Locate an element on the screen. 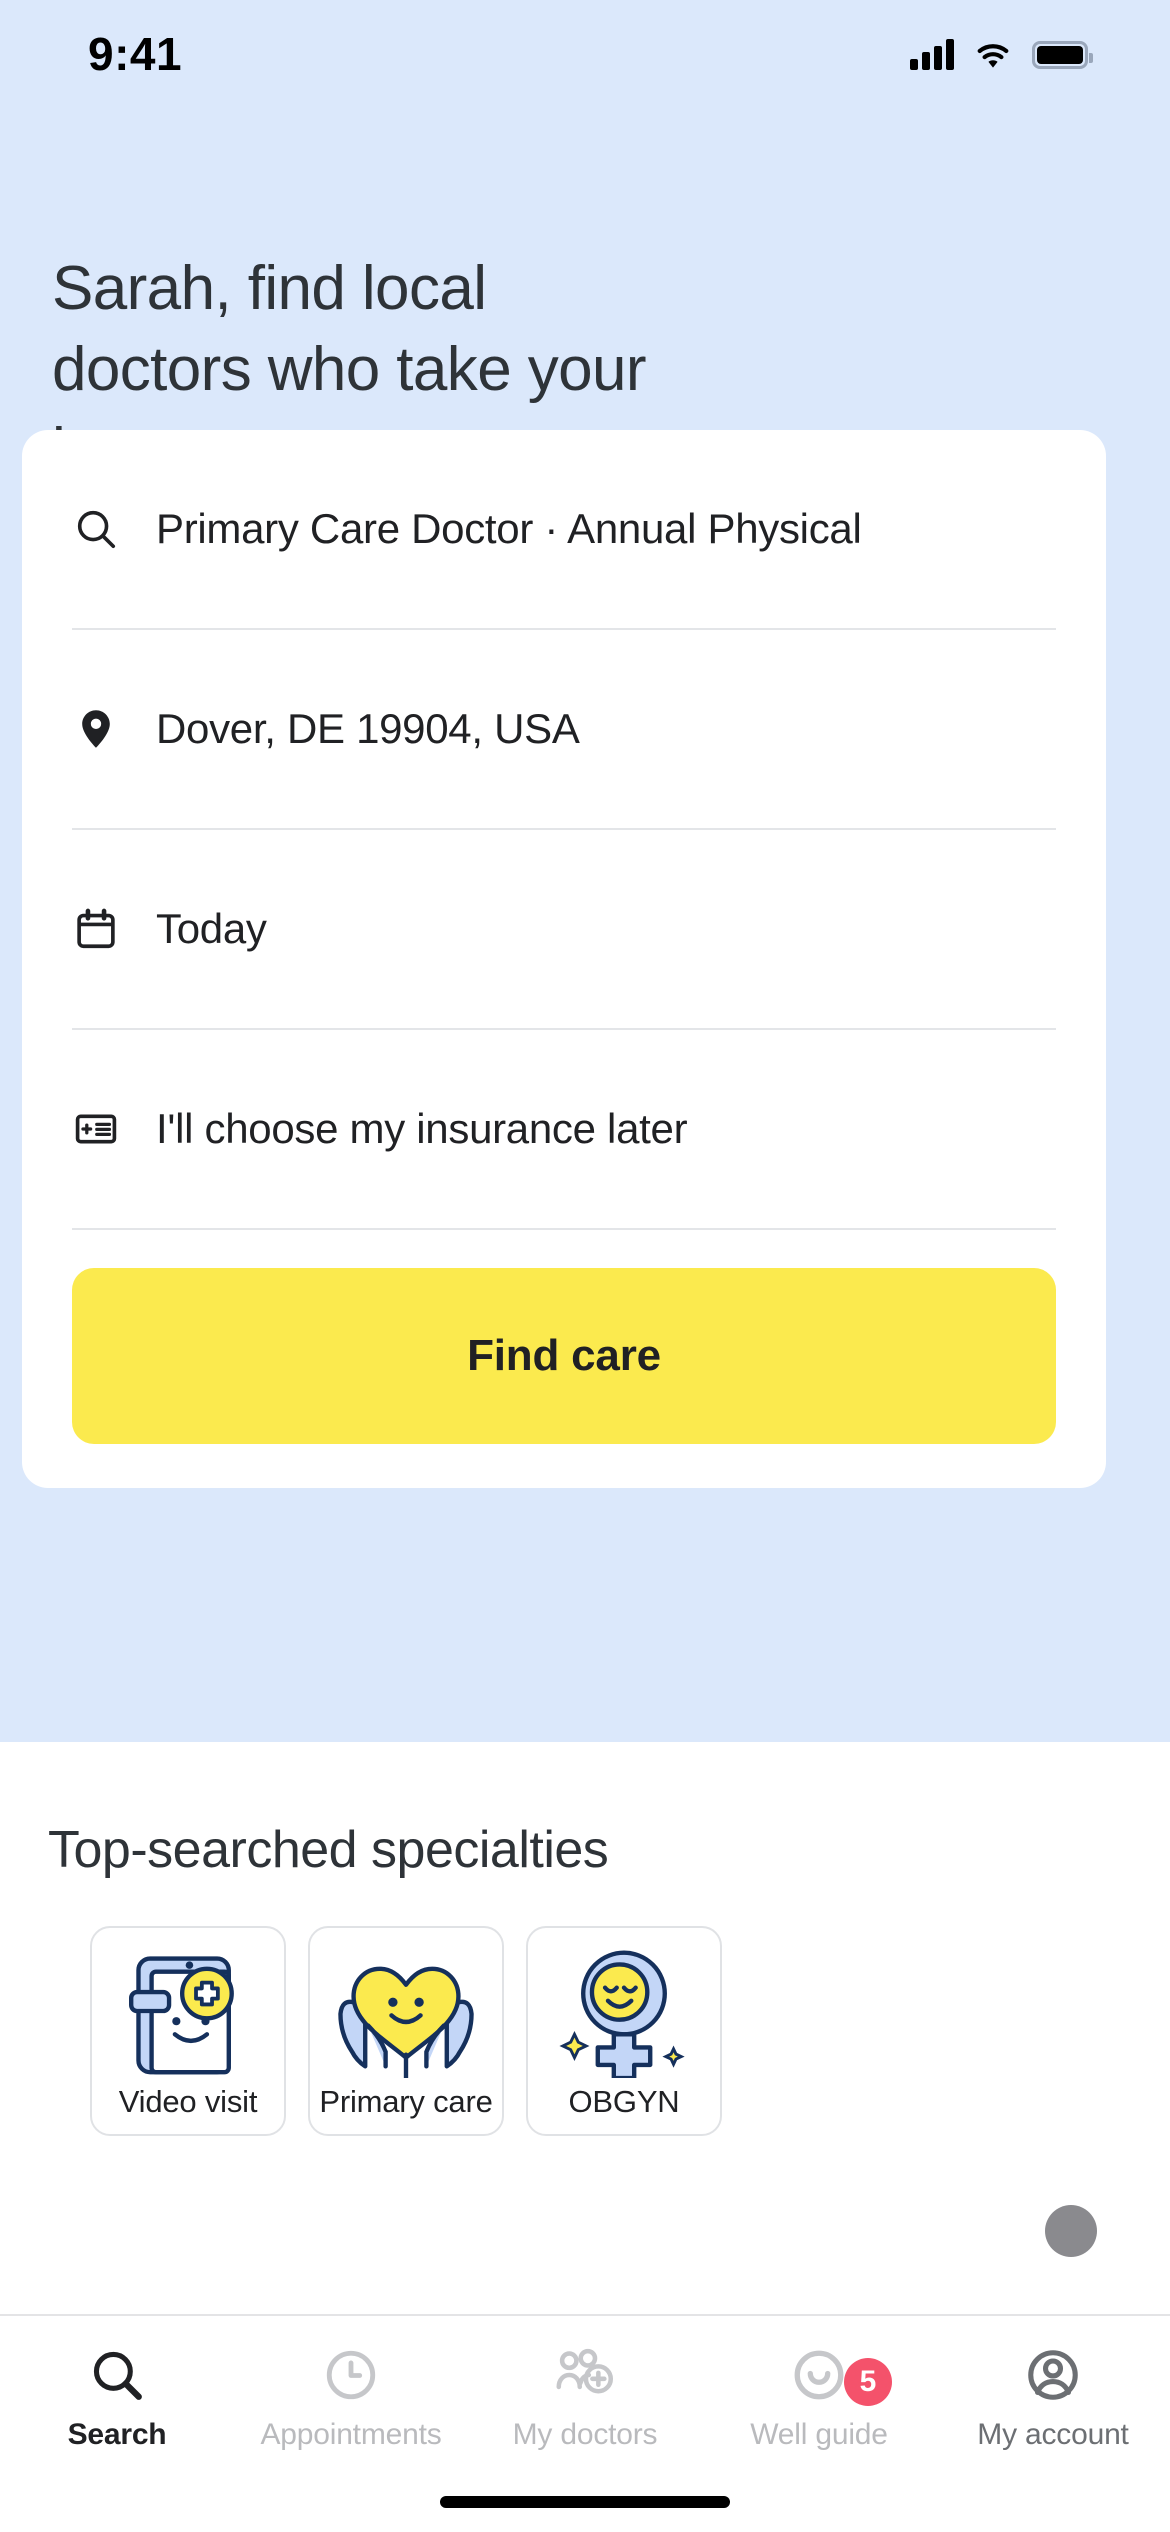  specialty-card-primary-care: Primary care is located at coordinates (406, 2031).